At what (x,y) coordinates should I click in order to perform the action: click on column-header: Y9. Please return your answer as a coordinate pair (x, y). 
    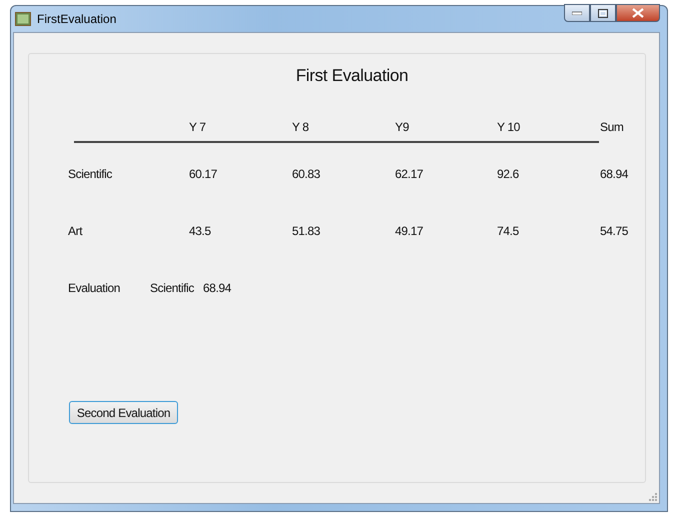
    Looking at the image, I should click on (402, 127).